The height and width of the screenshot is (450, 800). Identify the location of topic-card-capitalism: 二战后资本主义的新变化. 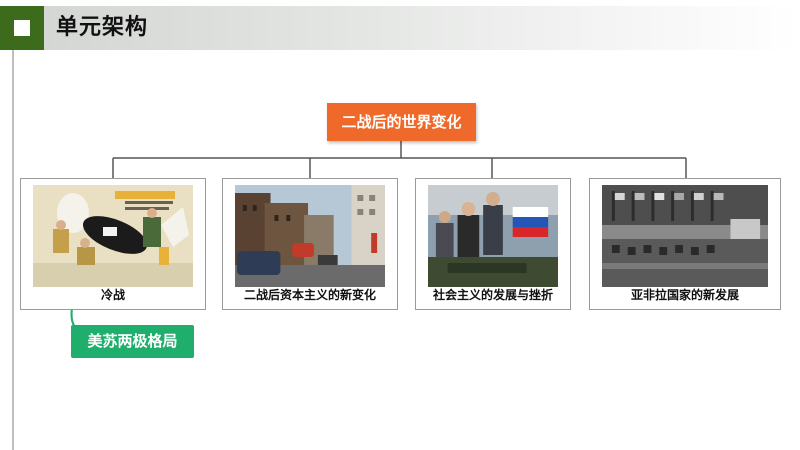
(310, 244).